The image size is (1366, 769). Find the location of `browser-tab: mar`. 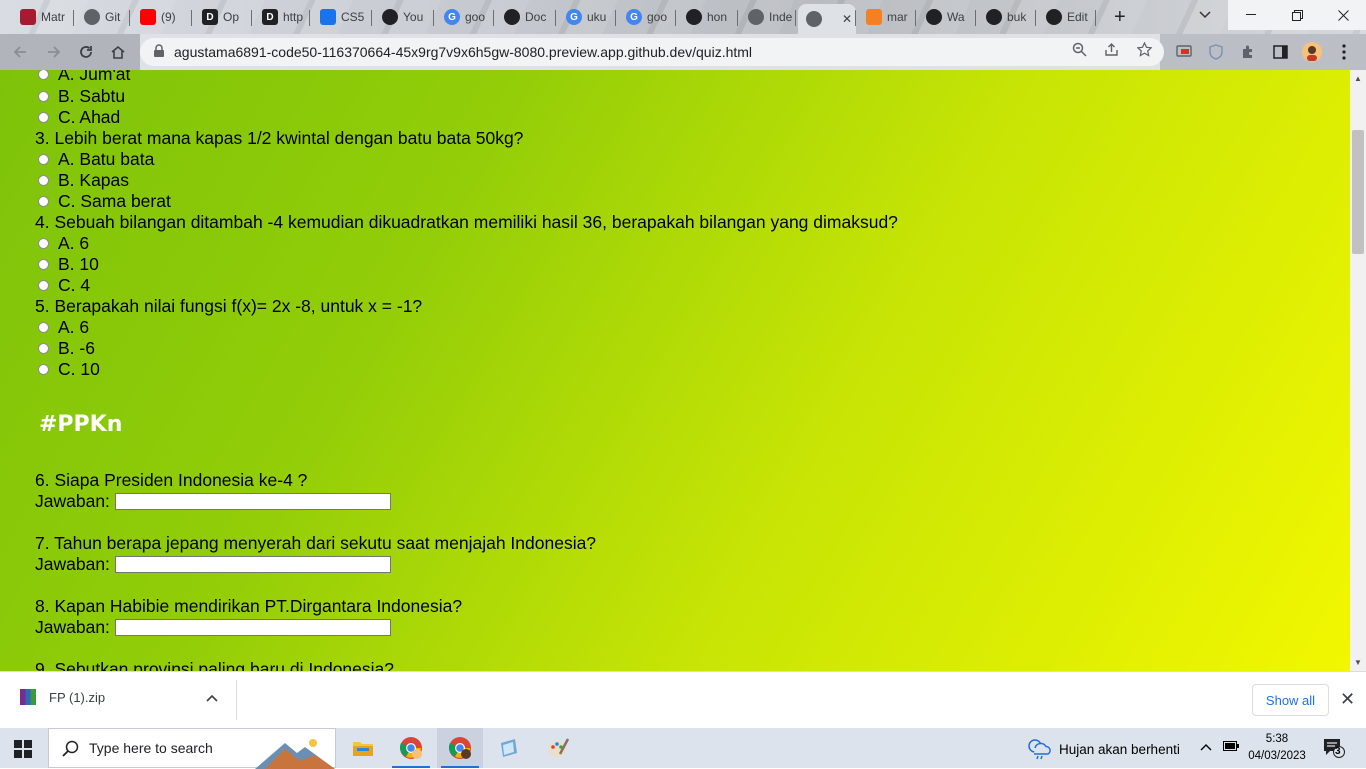

browser-tab: mar is located at coordinates (887, 17).